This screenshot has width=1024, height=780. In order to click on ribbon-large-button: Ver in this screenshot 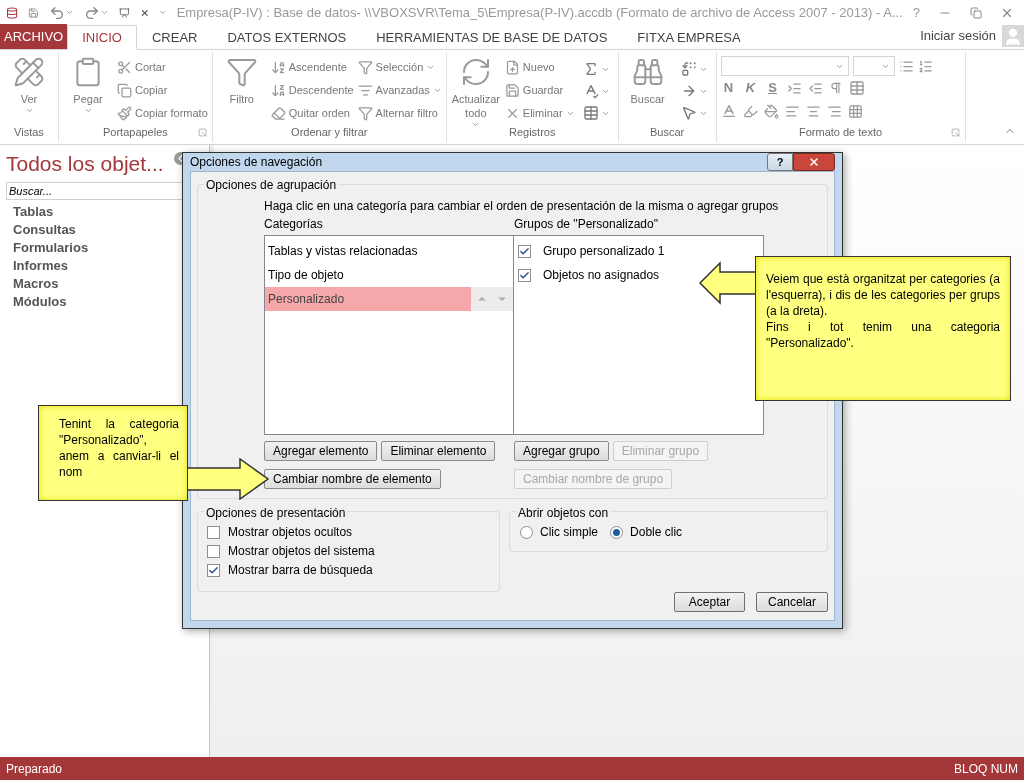, I will do `click(29, 85)`.